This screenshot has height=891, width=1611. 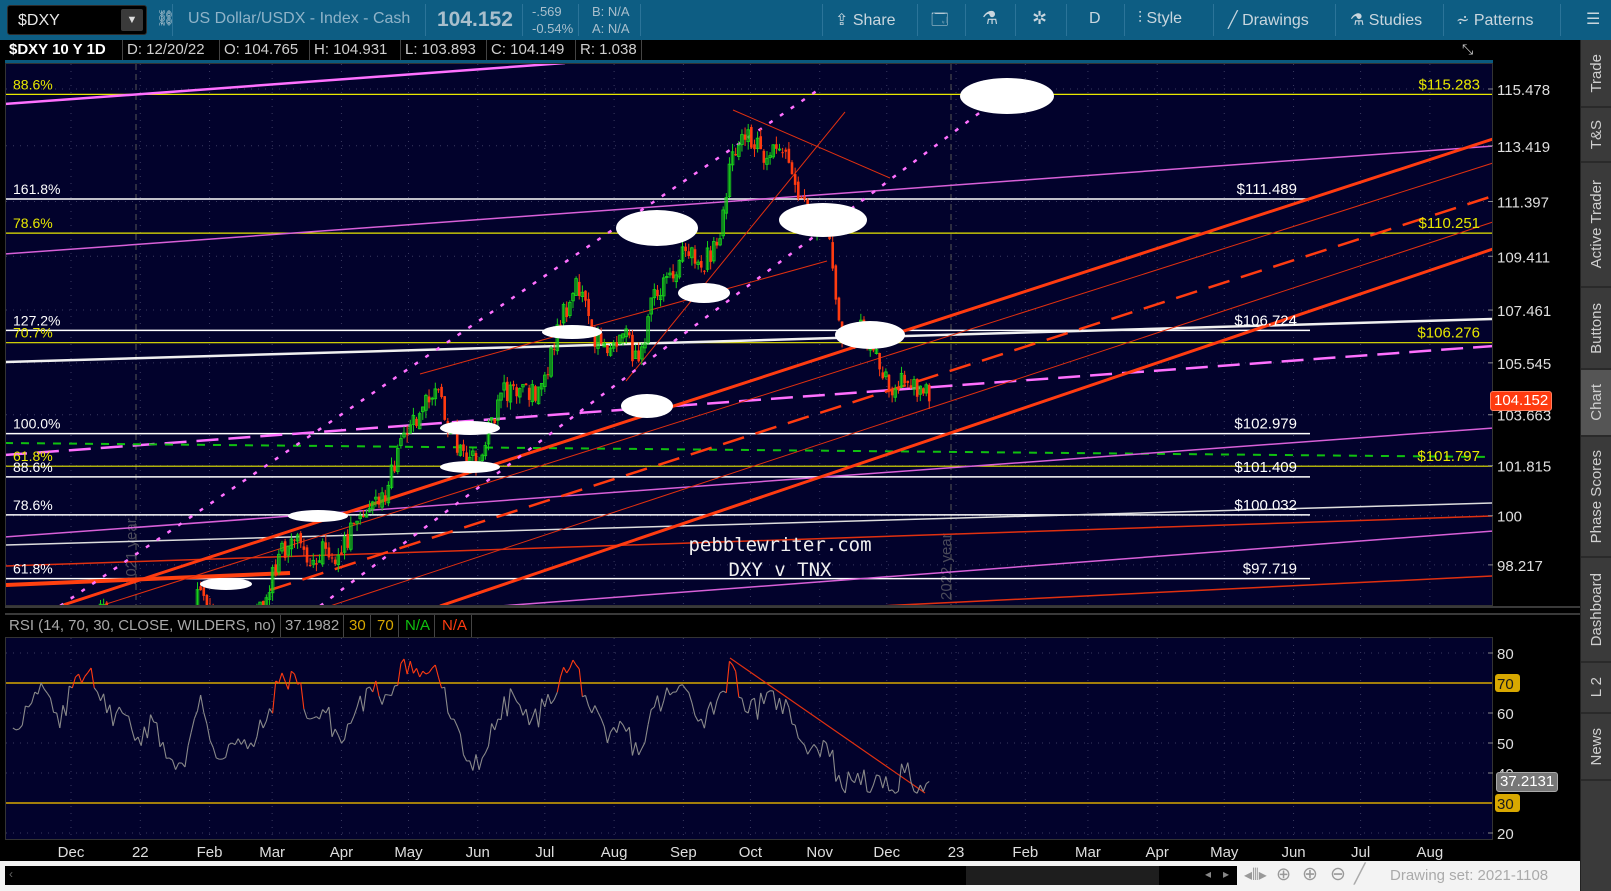 I want to click on rsi-axis-ticks: 70308060504020, so click(x=1504, y=744).